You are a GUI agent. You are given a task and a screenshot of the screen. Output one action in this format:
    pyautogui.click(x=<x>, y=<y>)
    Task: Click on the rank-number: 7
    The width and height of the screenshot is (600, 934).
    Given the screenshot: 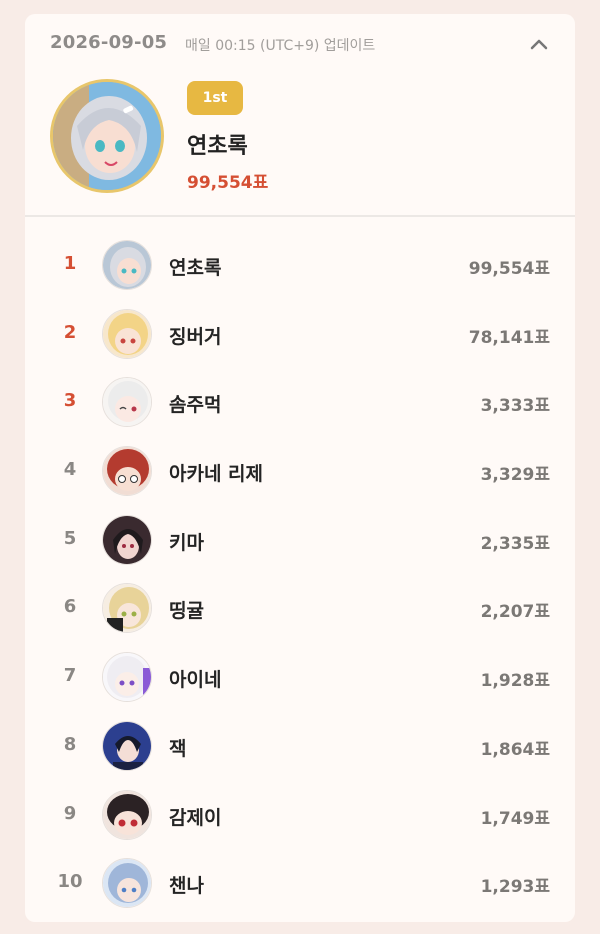 What is the action you would take?
    pyautogui.click(x=70, y=676)
    